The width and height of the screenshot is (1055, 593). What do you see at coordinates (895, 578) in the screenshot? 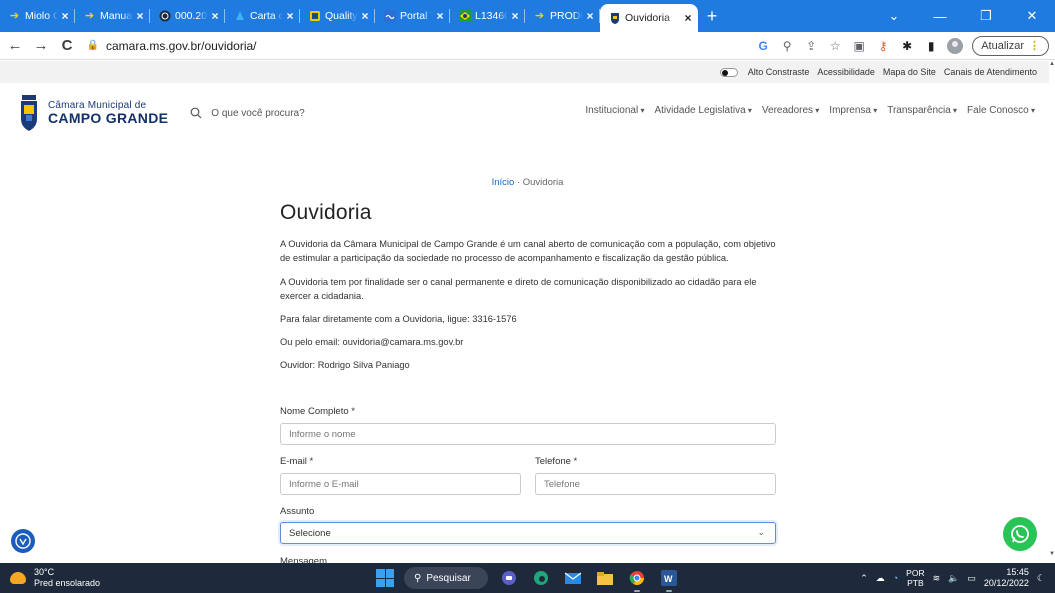
I see `network-status-icon: ◔` at bounding box center [895, 578].